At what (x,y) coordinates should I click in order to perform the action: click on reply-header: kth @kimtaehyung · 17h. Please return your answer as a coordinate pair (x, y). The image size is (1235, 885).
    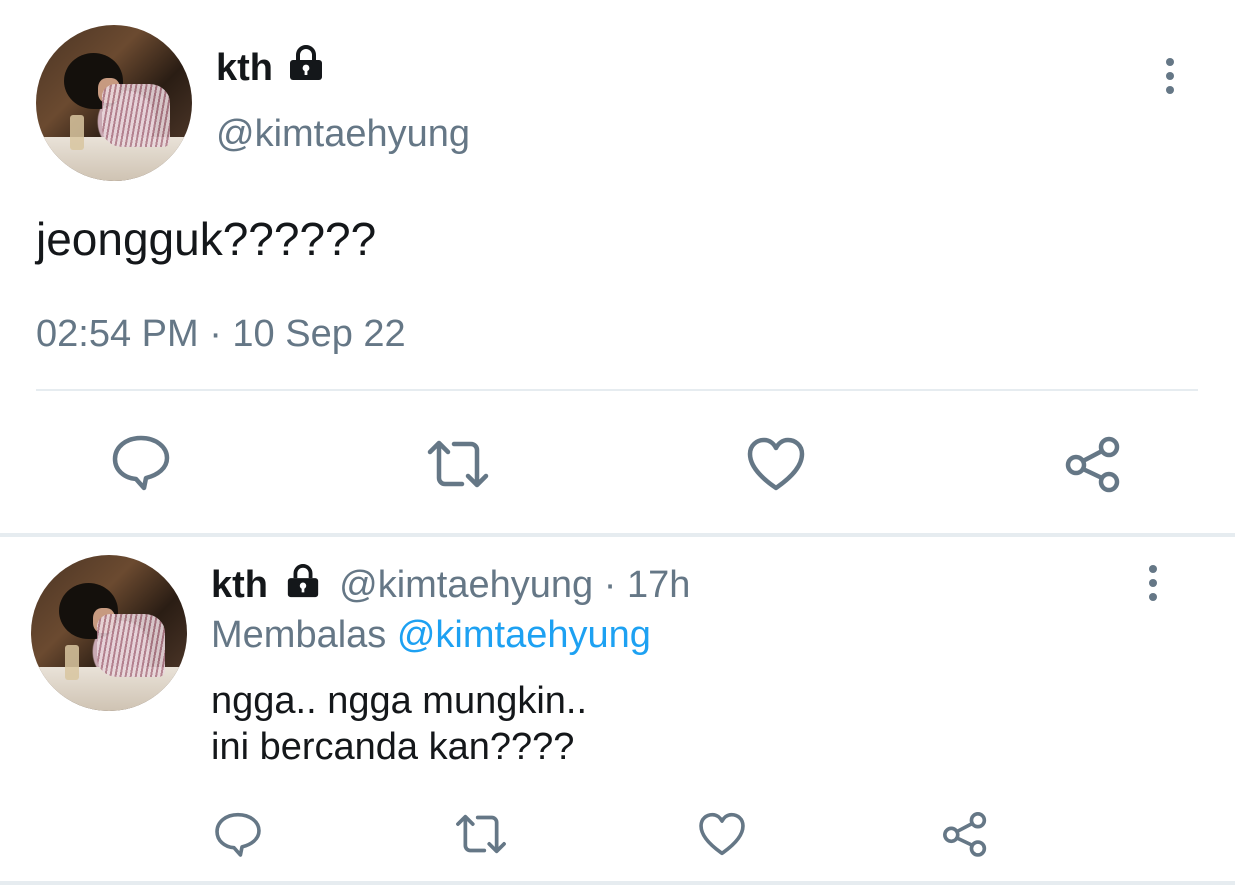
    Looking at the image, I should click on (450, 585).